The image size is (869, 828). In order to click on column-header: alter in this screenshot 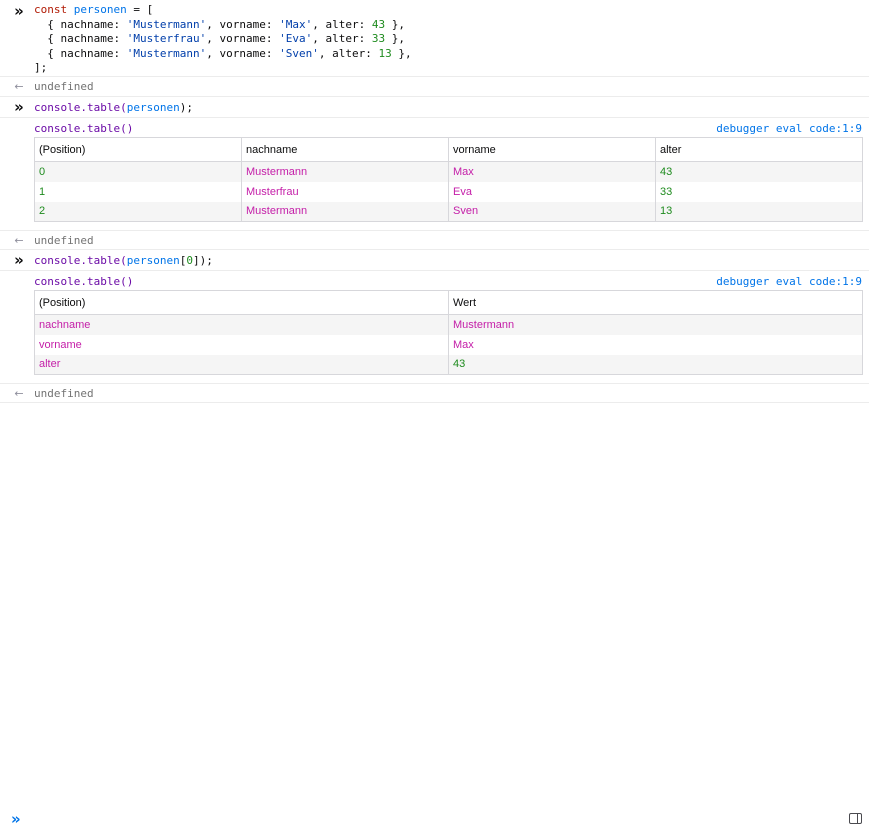, I will do `click(759, 149)`.